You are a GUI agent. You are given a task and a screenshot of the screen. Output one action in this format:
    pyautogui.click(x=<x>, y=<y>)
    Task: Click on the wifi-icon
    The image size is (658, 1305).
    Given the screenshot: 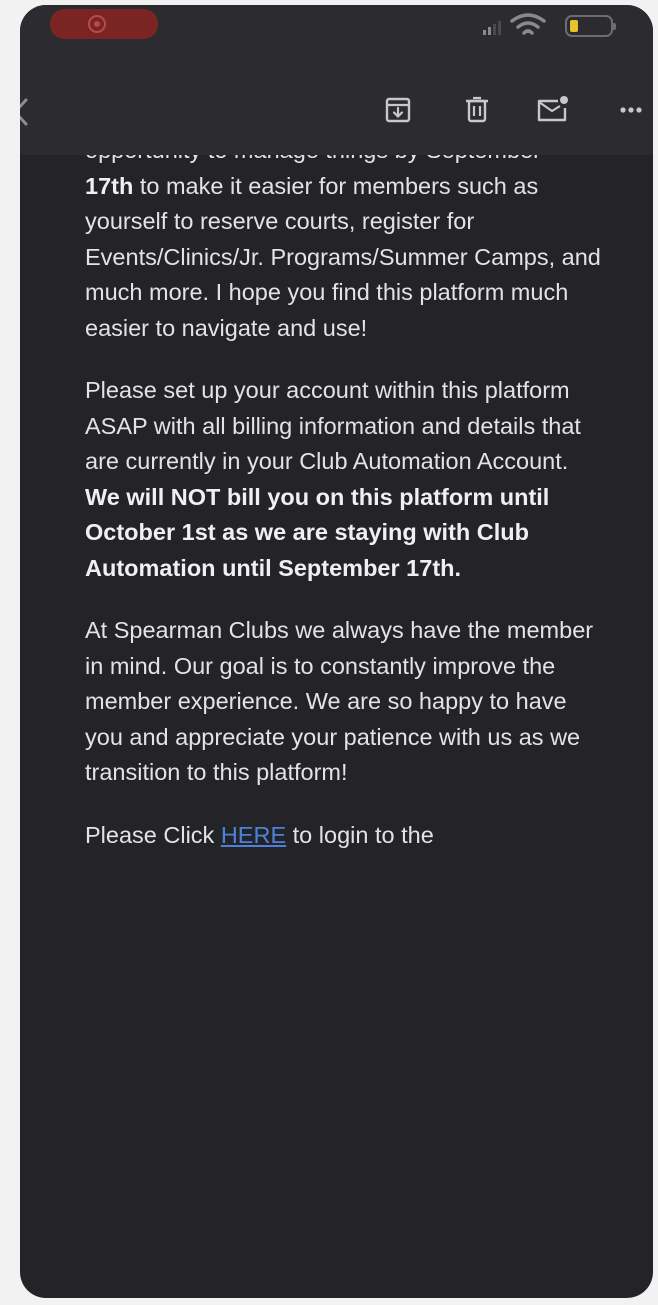 What is the action you would take?
    pyautogui.click(x=528, y=24)
    